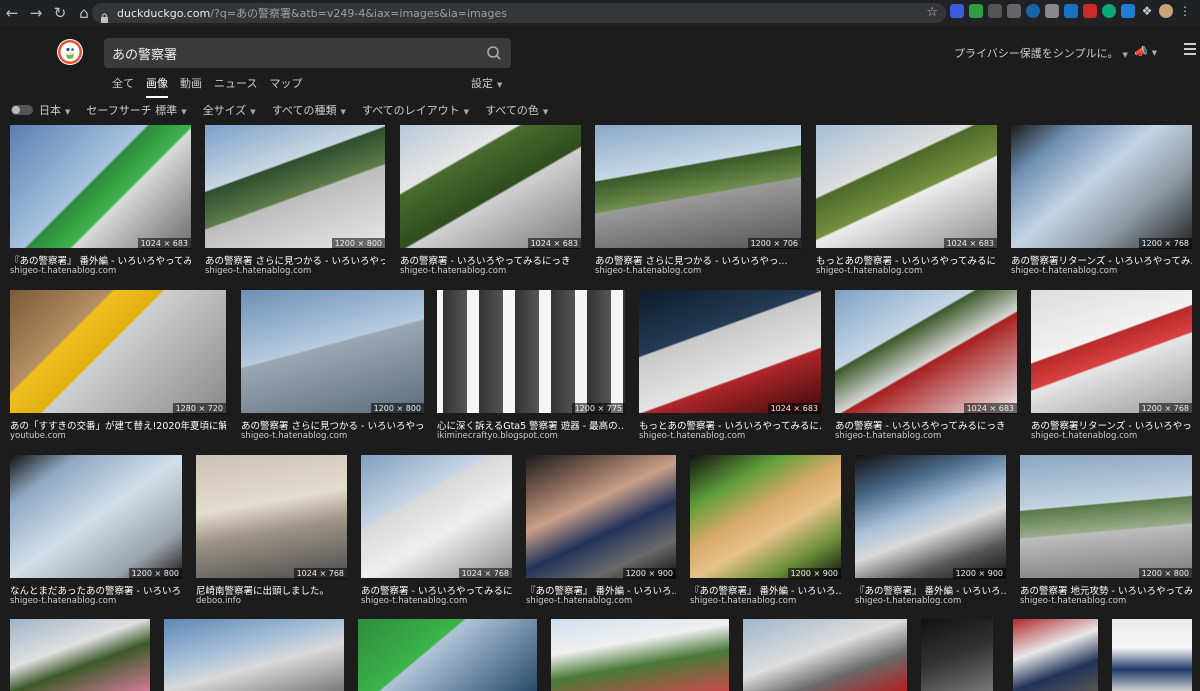 The image size is (1200, 691). What do you see at coordinates (309, 110) in the screenshot?
I see `filter-type: すべての種類 ▼` at bounding box center [309, 110].